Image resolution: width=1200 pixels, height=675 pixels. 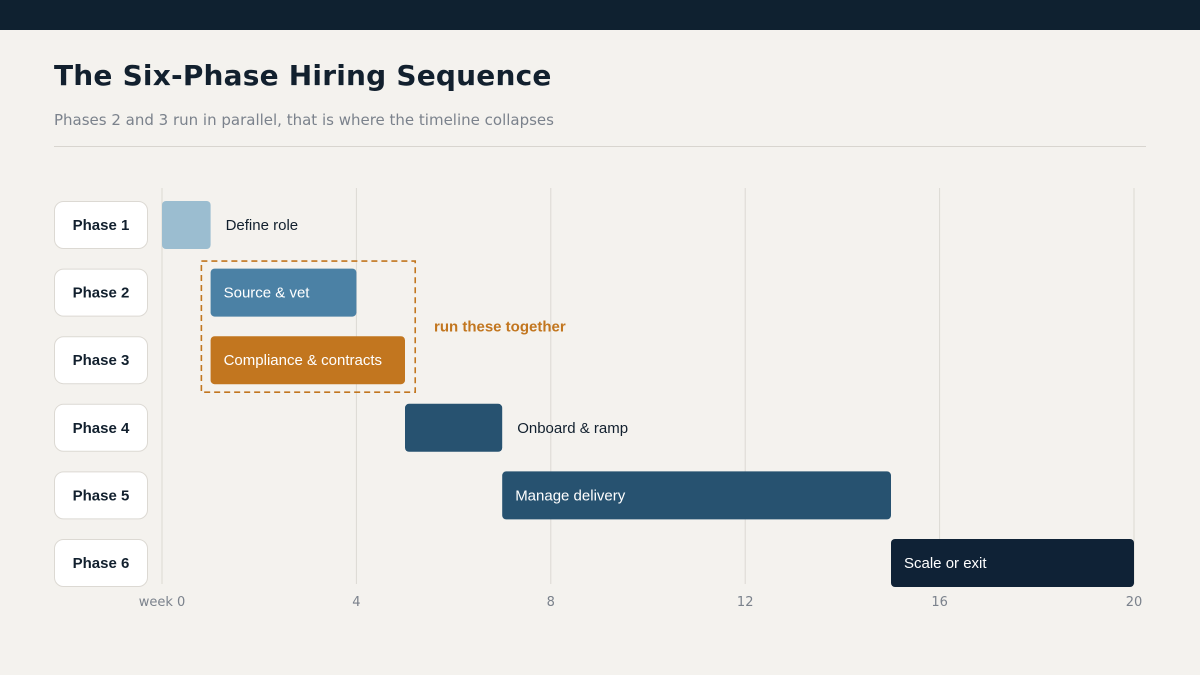 What do you see at coordinates (101, 563) in the screenshot?
I see `phase-pill-label: Phase 6` at bounding box center [101, 563].